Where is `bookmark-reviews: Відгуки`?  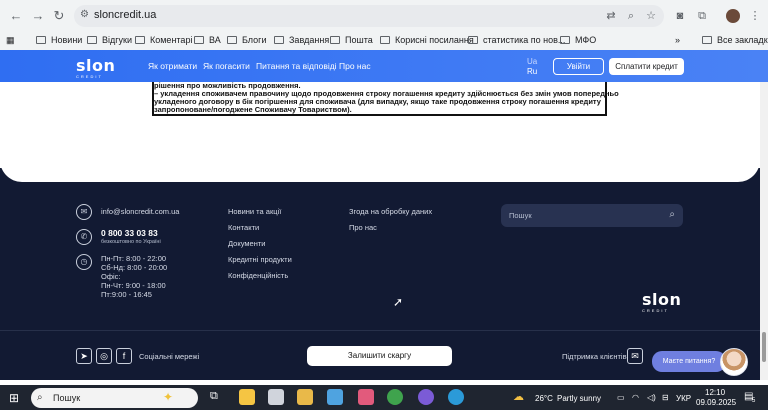 bookmark-reviews: Відгуки is located at coordinates (109, 40).